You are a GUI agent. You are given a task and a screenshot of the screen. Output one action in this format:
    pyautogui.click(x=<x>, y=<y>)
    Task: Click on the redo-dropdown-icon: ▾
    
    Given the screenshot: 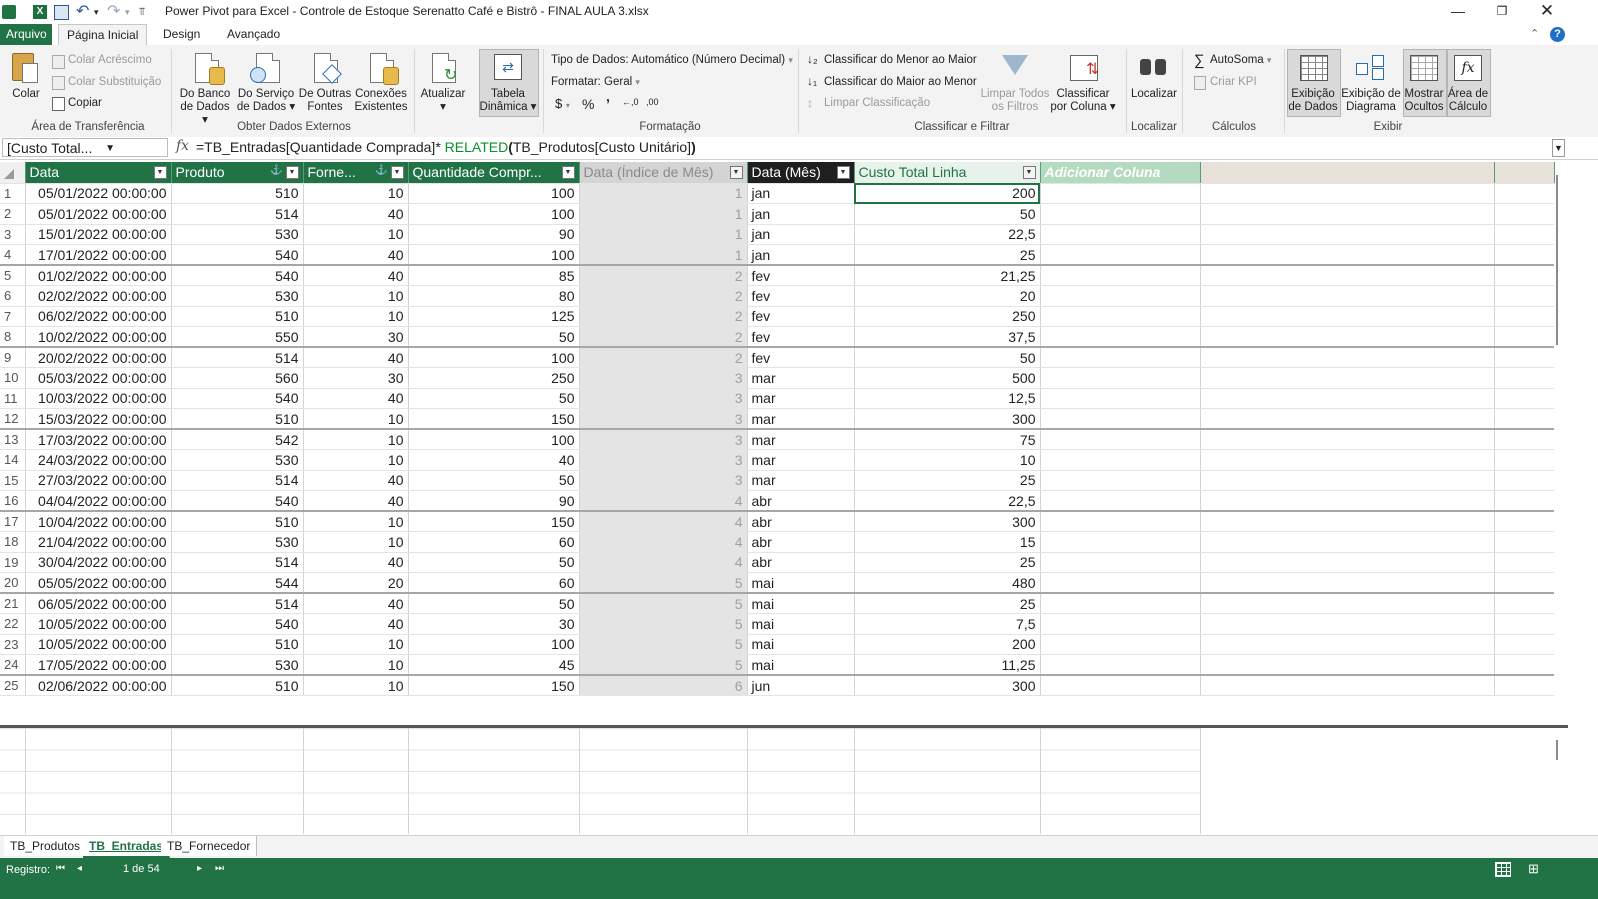 What is the action you would take?
    pyautogui.click(x=127, y=12)
    